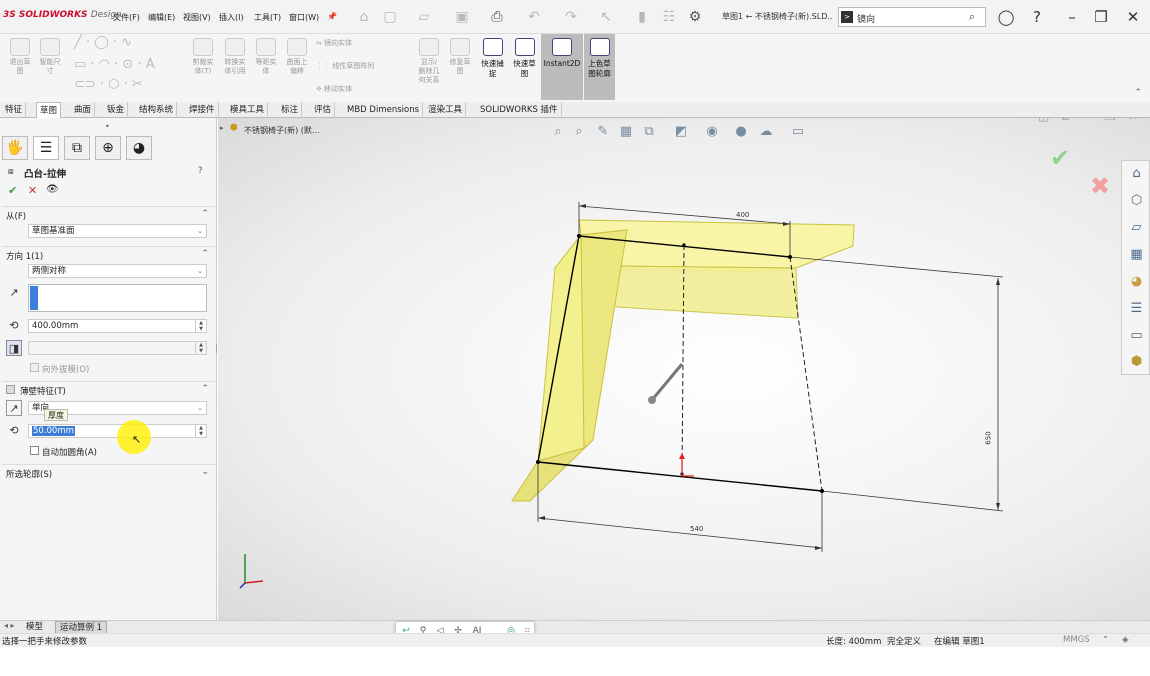 The height and width of the screenshot is (676, 1150). I want to click on magnifier-icon: ⌕, so click(972, 17).